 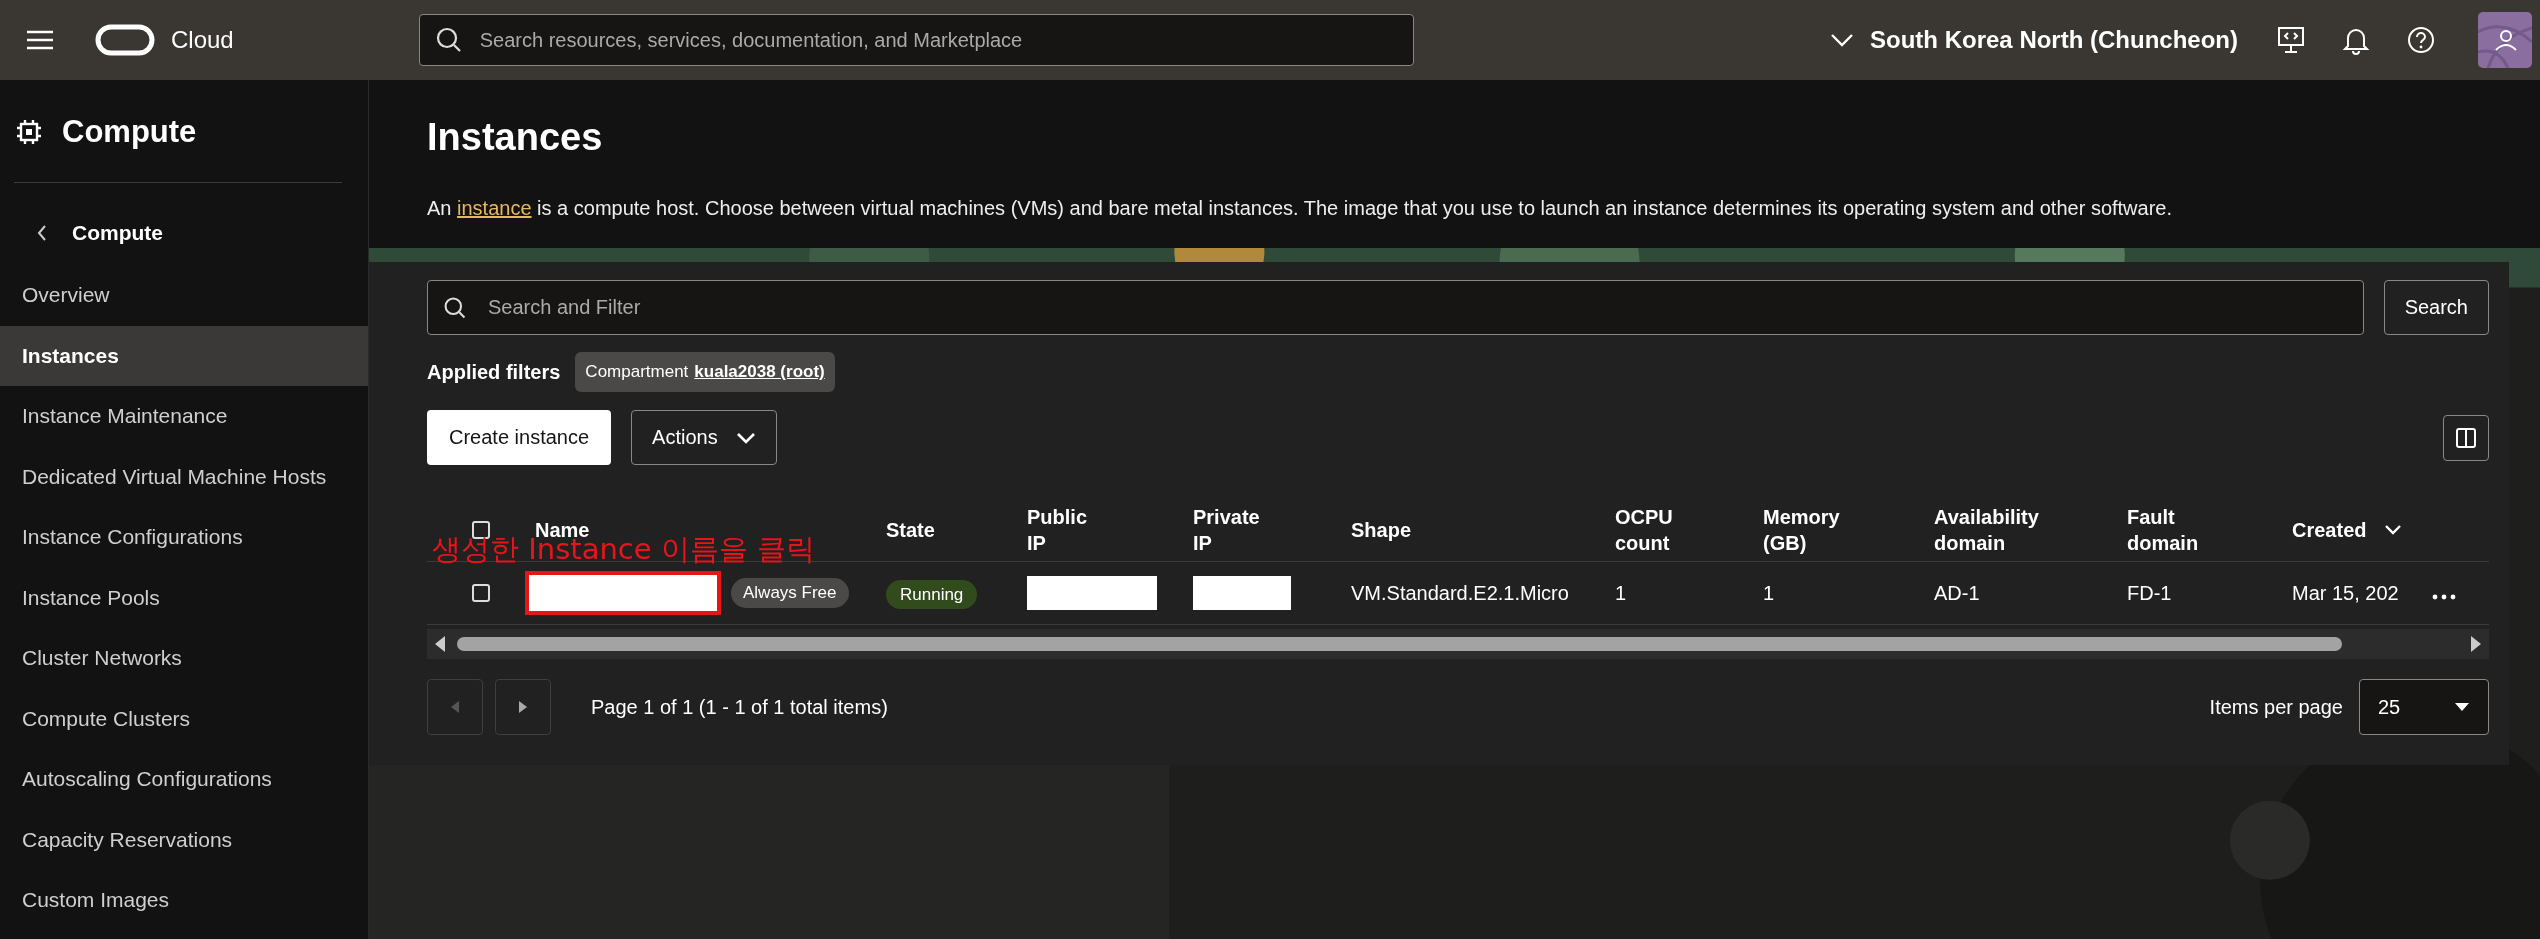 I want to click on column-header: Private IP, so click(x=1226, y=530).